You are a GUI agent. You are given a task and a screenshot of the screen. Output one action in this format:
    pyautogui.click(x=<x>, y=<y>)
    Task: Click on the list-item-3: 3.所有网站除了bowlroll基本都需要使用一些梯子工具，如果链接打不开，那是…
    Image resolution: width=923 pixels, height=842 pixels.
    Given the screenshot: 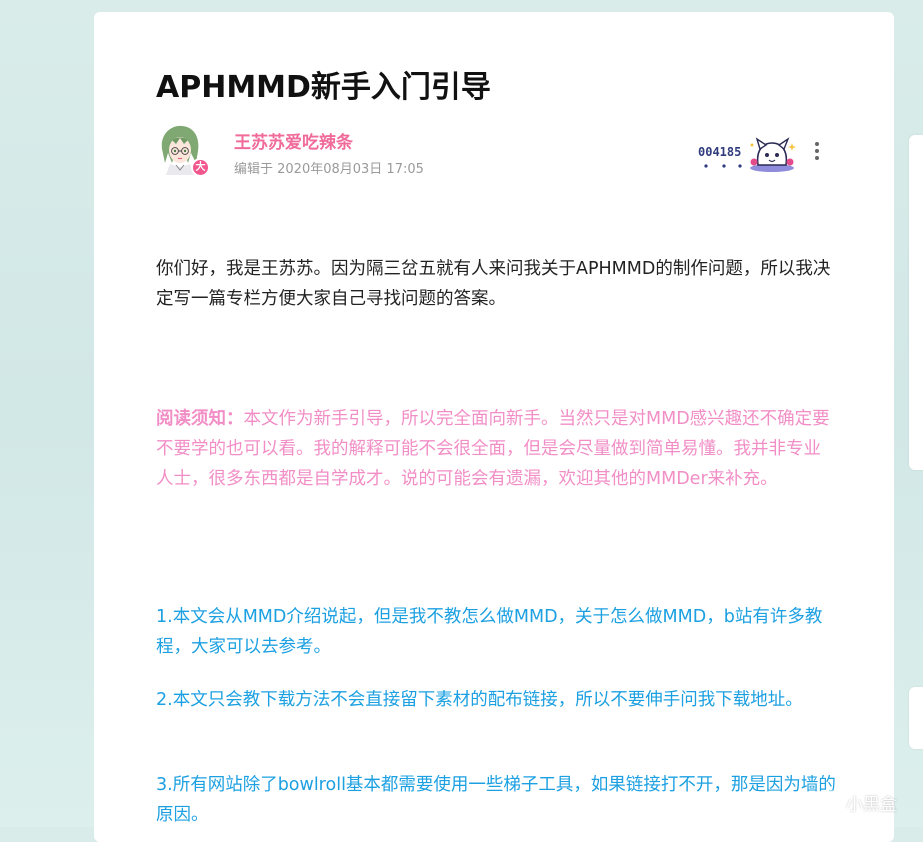 What is the action you would take?
    pyautogui.click(x=496, y=800)
    